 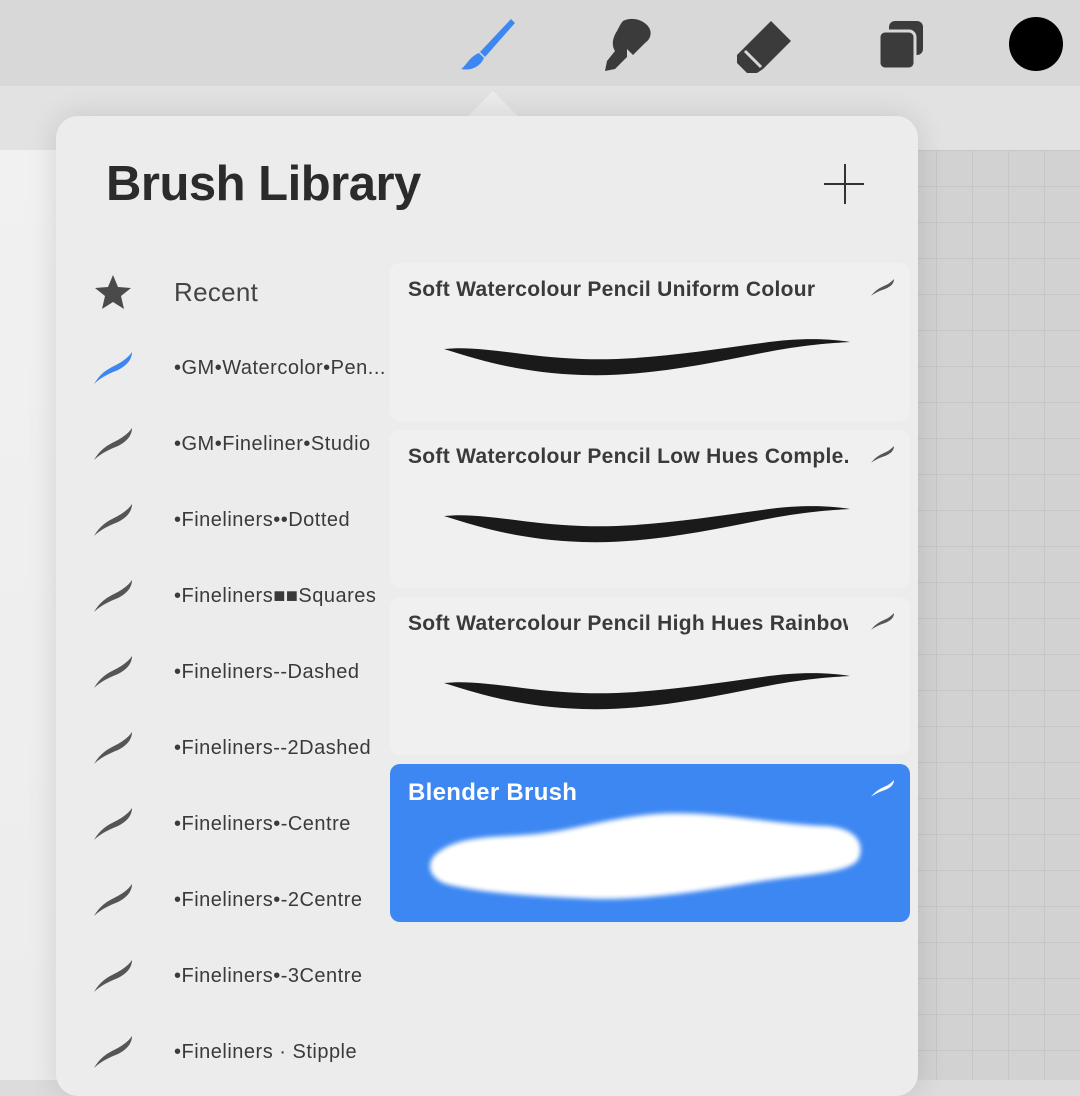 What do you see at coordinates (845, 185) in the screenshot?
I see `add-brush-set-button` at bounding box center [845, 185].